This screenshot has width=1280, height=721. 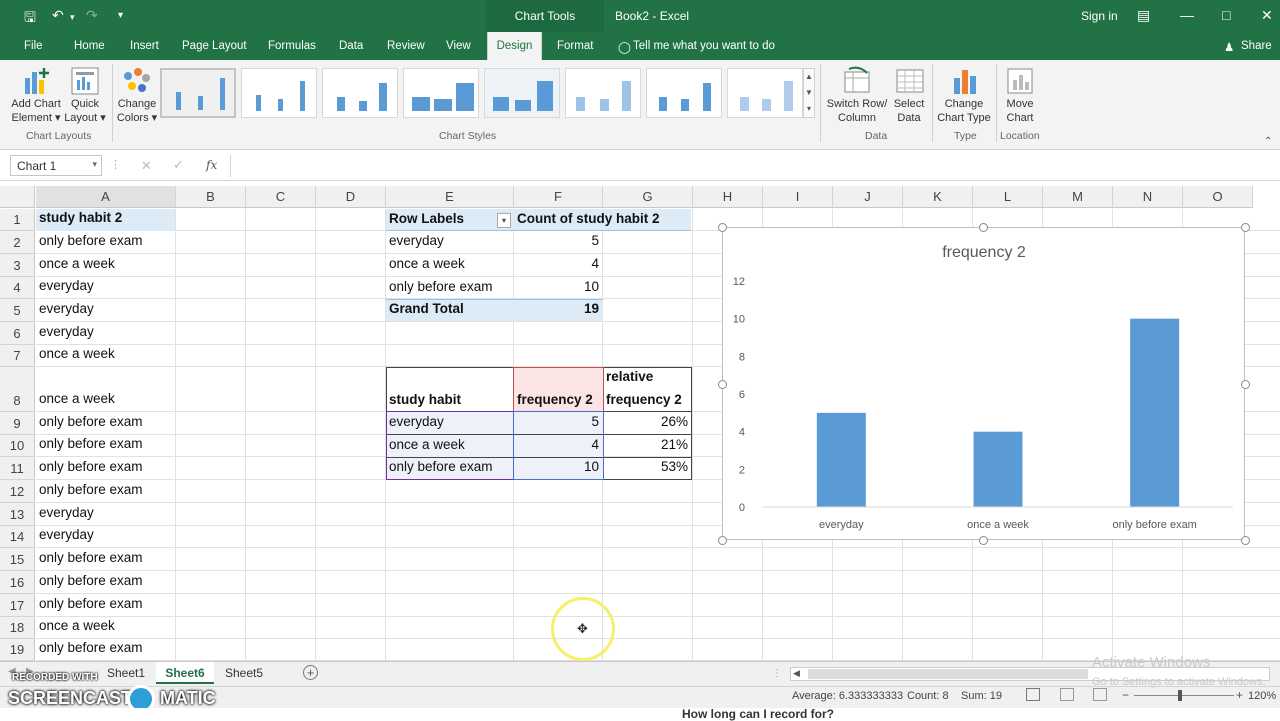 I want to click on zoom-out-button: −, so click(x=1125, y=695).